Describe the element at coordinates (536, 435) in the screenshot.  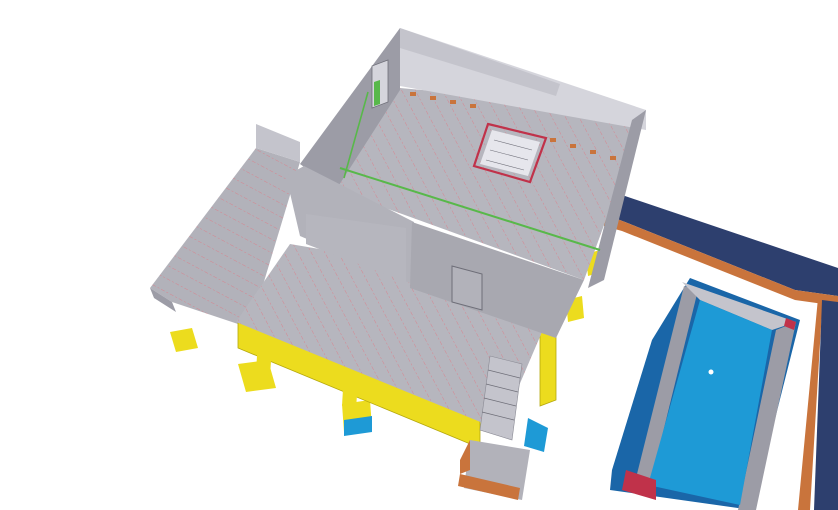
I see `stair-side-blue` at that location.